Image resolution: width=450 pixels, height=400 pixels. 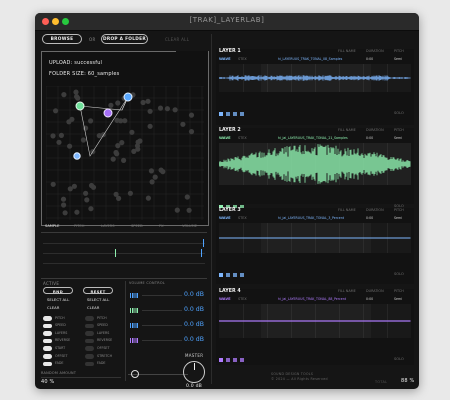 What do you see at coordinates (313, 138) in the screenshot?
I see `layer-file-name: hi_jai_LAYERUUS_TRAK_TONAL_21_Samples` at bounding box center [313, 138].